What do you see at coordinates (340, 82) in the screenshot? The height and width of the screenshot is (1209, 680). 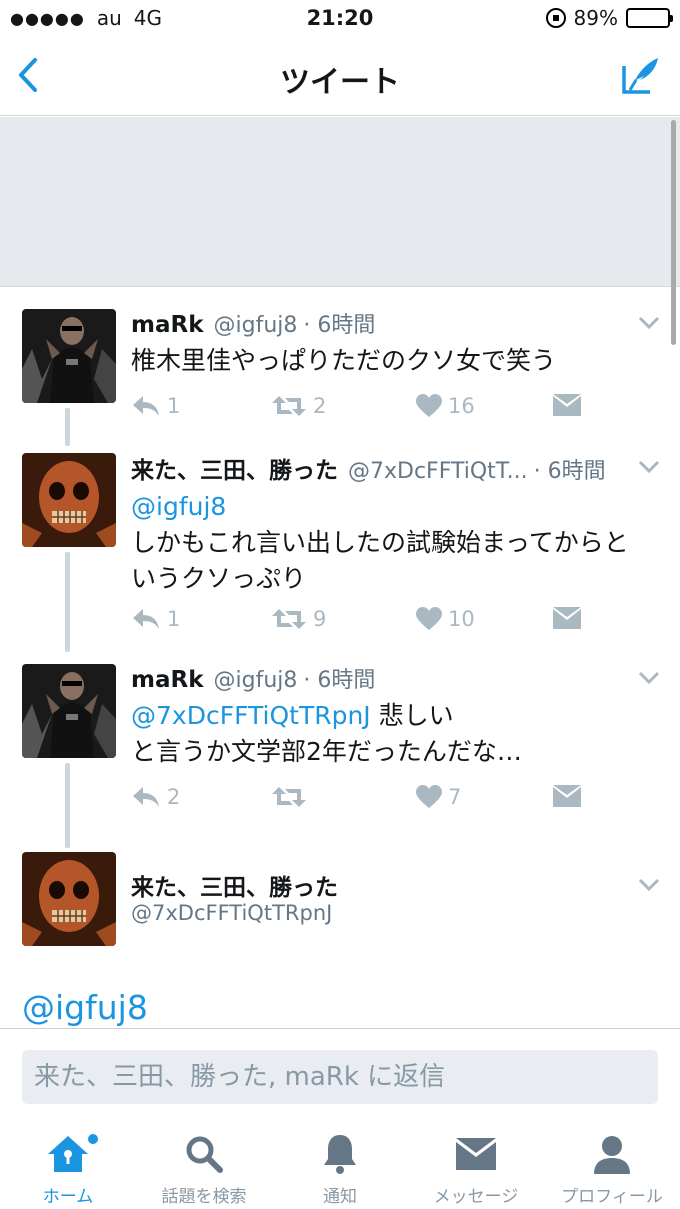 I see `page-title: ツイート` at bounding box center [340, 82].